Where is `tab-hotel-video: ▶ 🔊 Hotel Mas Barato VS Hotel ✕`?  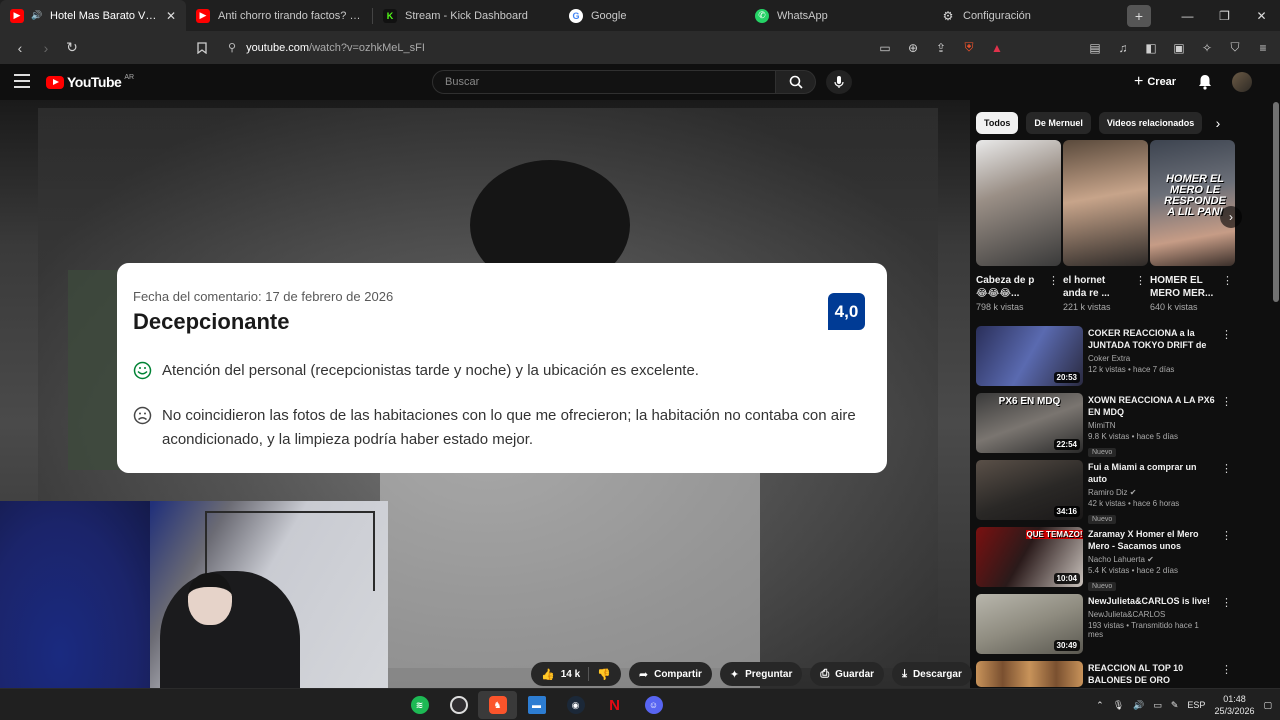
tab-hotel-video: ▶ 🔊 Hotel Mas Barato VS Hotel ✕ is located at coordinates (93, 15).